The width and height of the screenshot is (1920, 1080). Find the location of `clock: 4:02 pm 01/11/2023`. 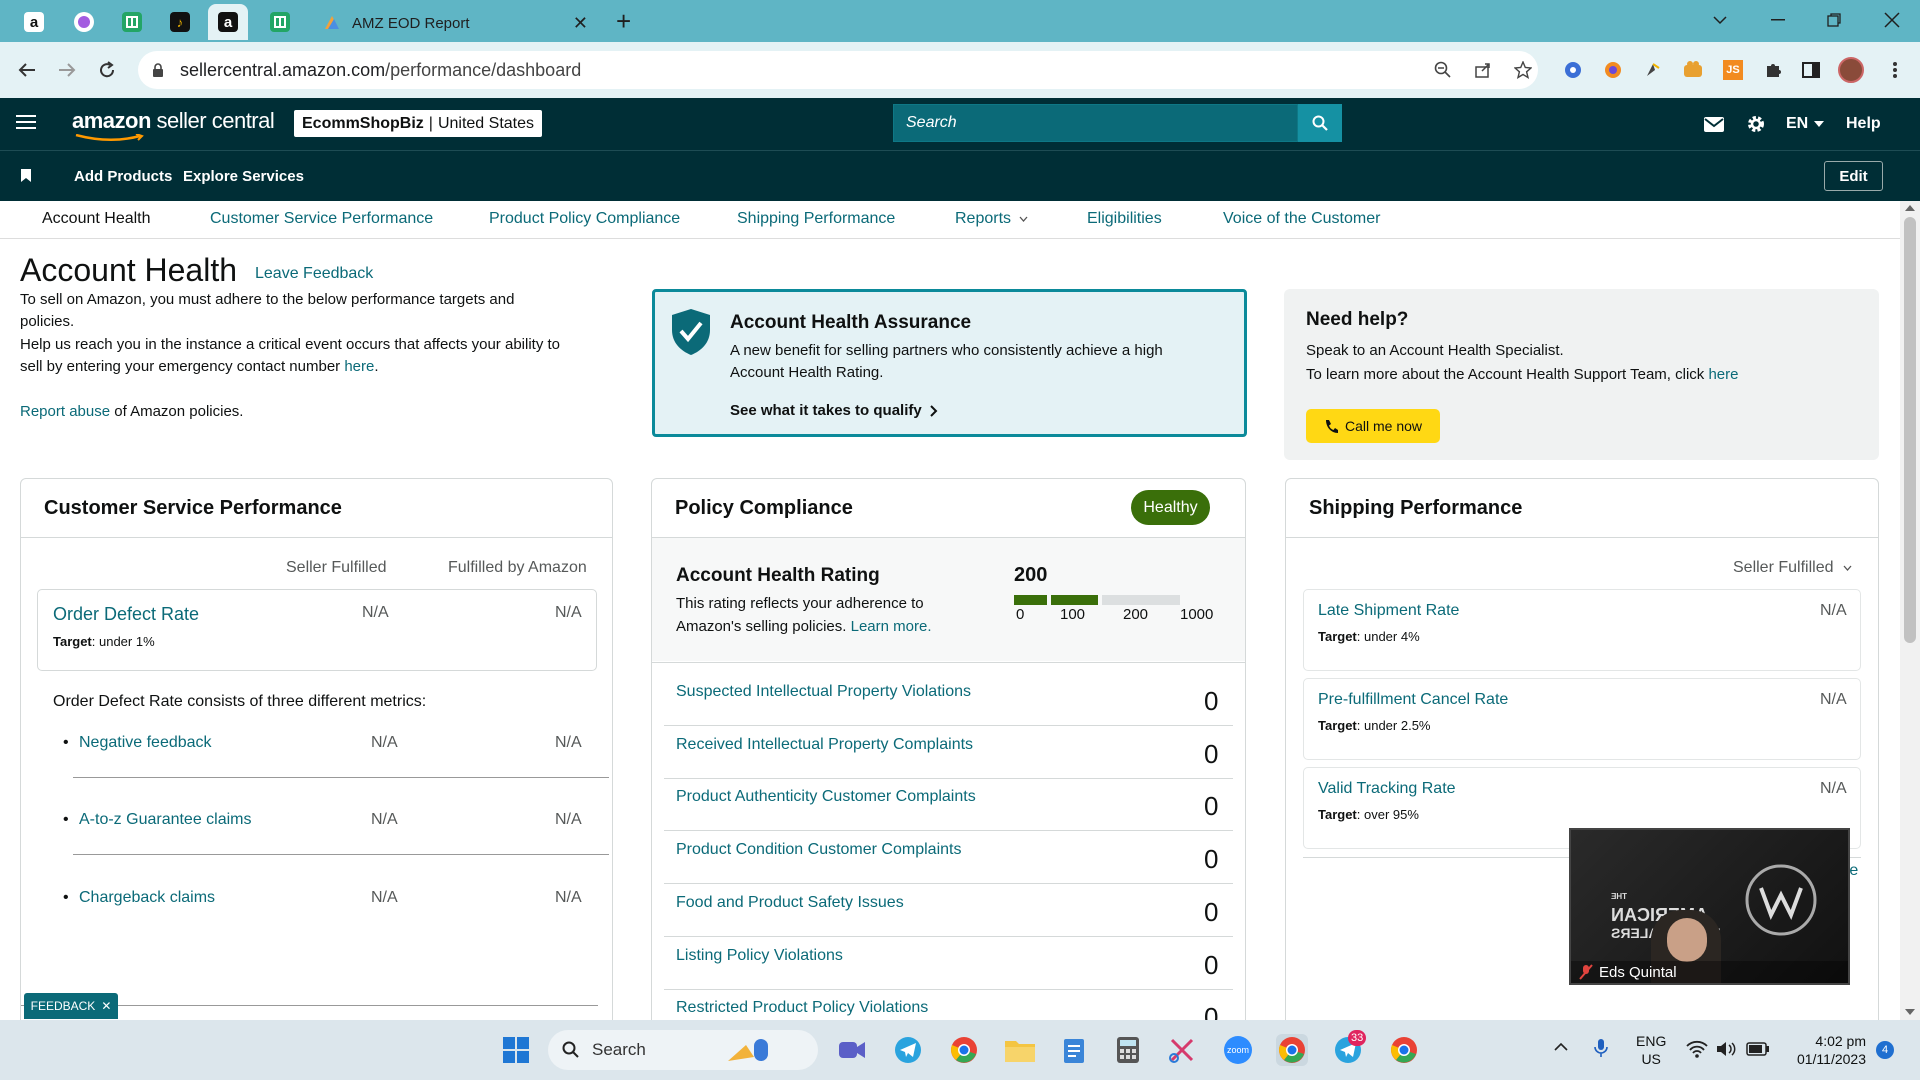

clock: 4:02 pm 01/11/2023 is located at coordinates (1825, 1050).